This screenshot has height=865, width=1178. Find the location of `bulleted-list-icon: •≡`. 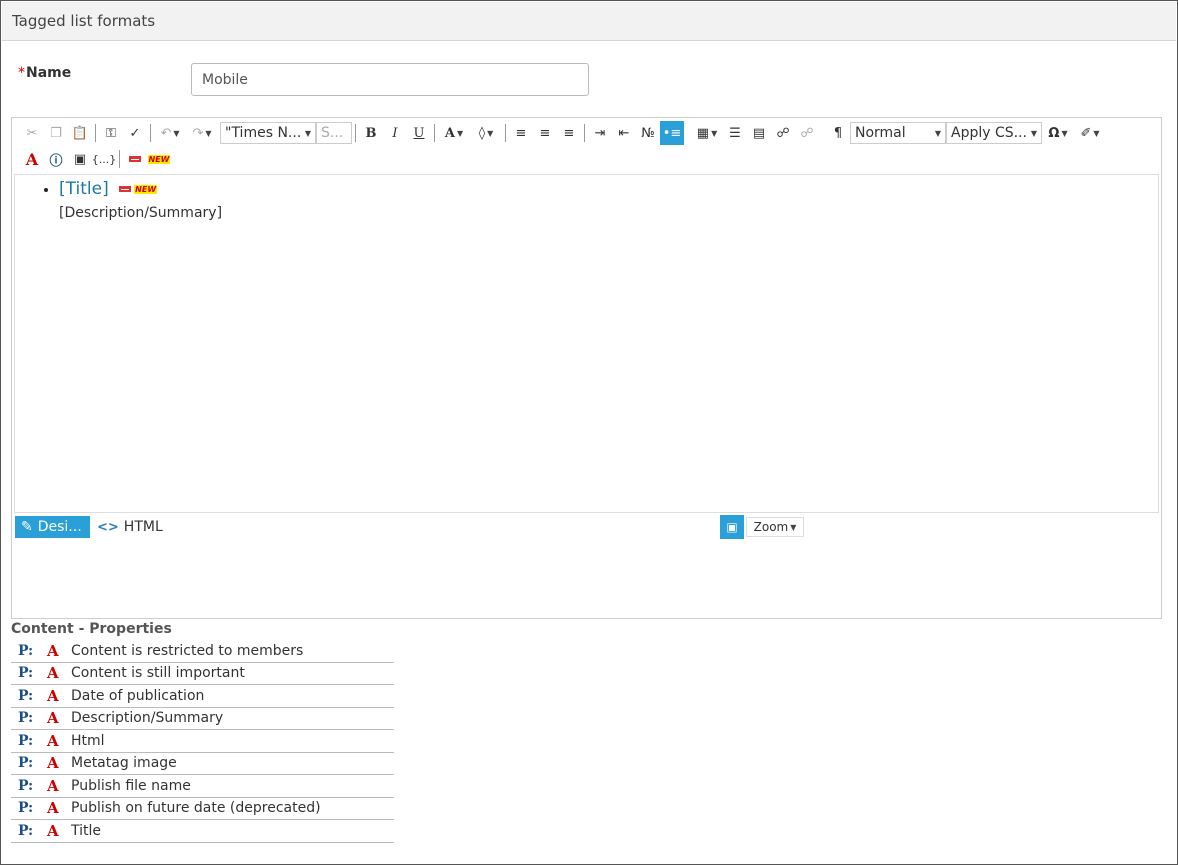

bulleted-list-icon: •≡ is located at coordinates (672, 133).